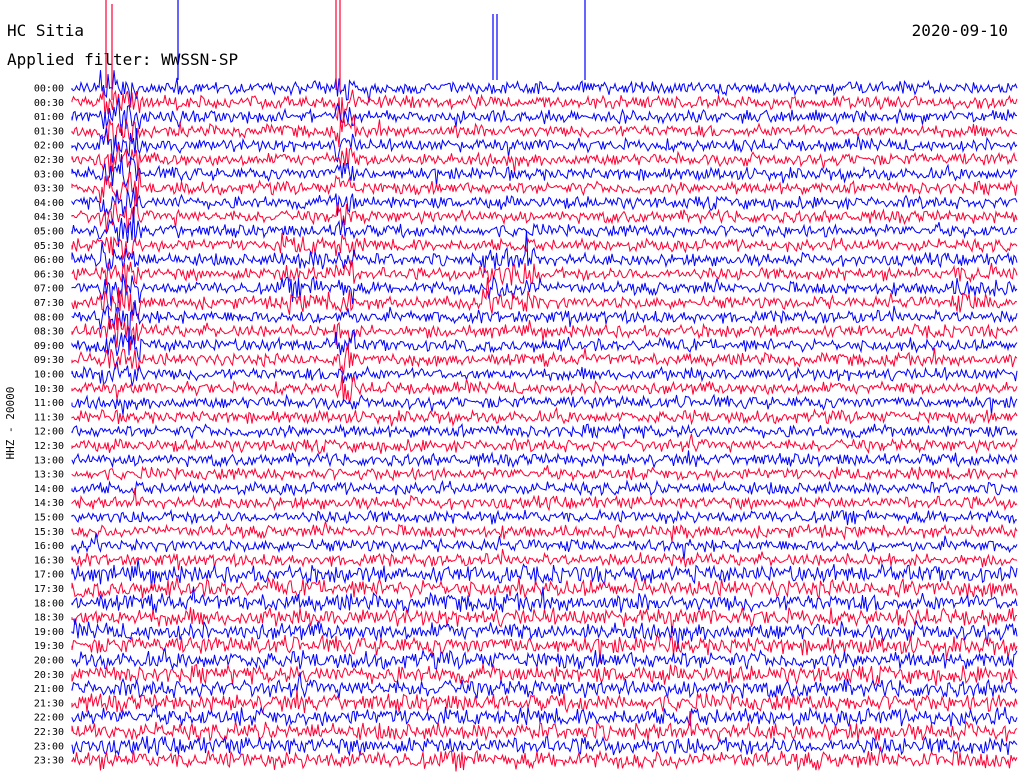  I want to click on row-time-label: 10:30, so click(49, 389).